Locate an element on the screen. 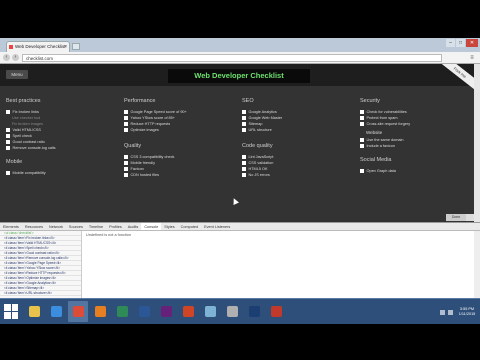  devtools-tab: Styles is located at coordinates (169, 226).